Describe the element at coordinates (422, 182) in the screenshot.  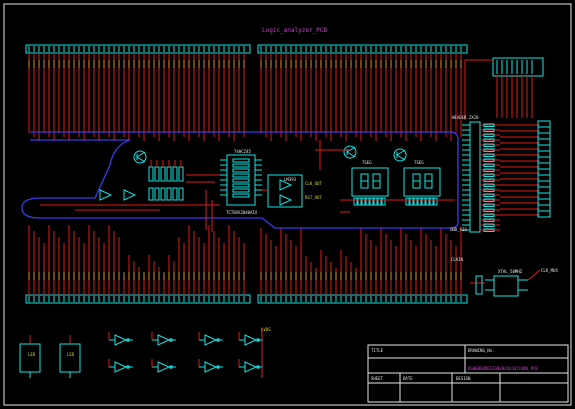
I see `display-2-body` at that location.